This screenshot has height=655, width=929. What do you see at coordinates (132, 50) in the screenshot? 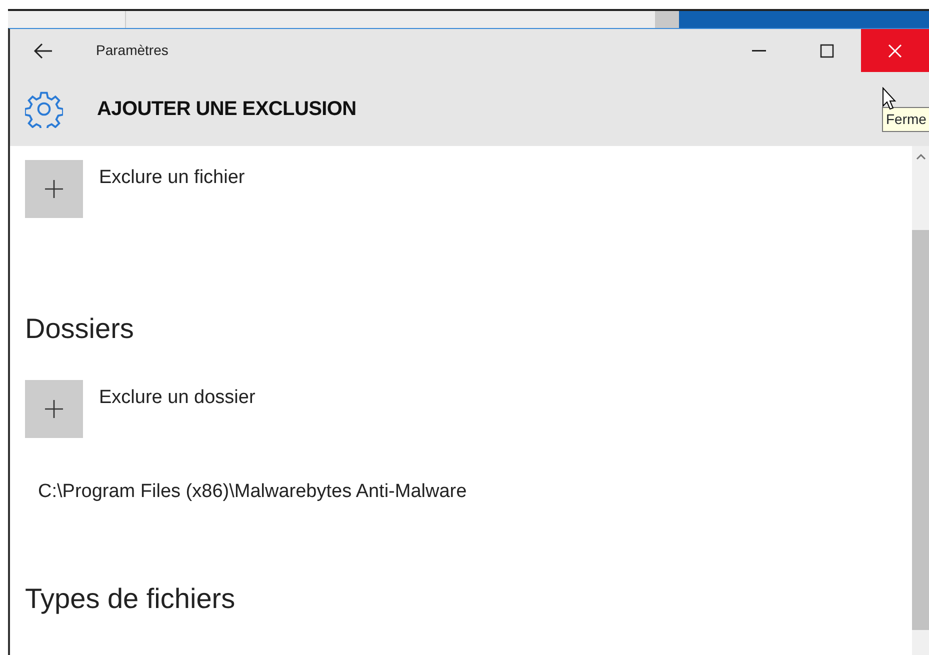
I see `window-title: Paramètres` at bounding box center [132, 50].